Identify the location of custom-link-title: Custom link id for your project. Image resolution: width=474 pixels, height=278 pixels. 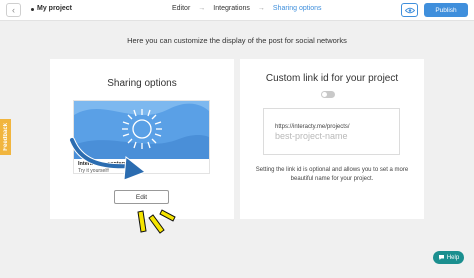
(332, 78).